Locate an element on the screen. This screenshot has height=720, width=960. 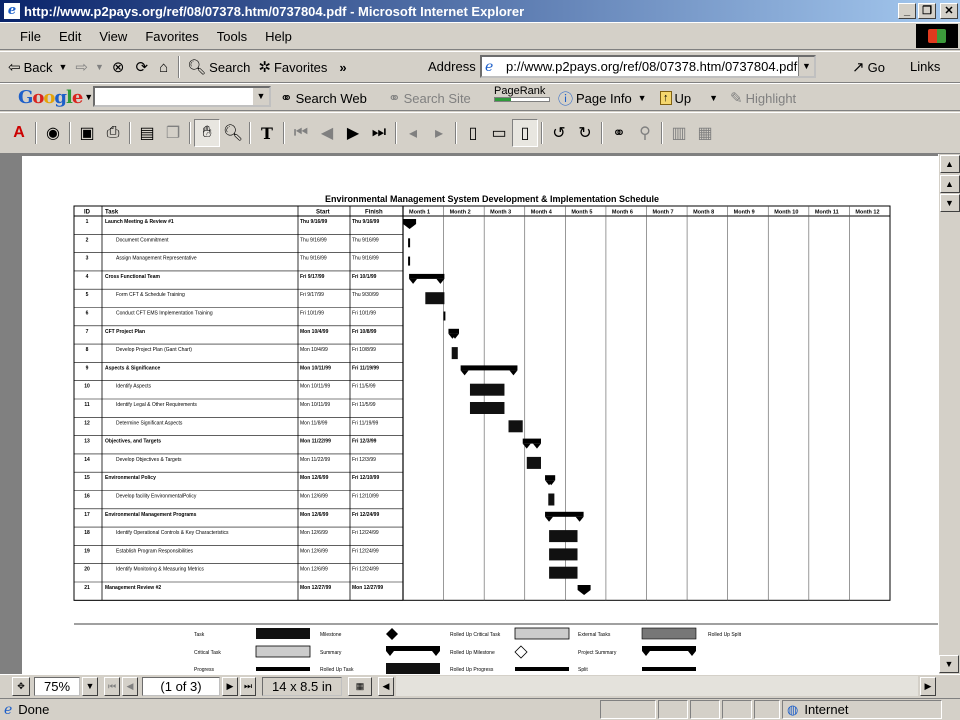
favorites-button: ✲ Favorites is located at coordinates (292, 67).